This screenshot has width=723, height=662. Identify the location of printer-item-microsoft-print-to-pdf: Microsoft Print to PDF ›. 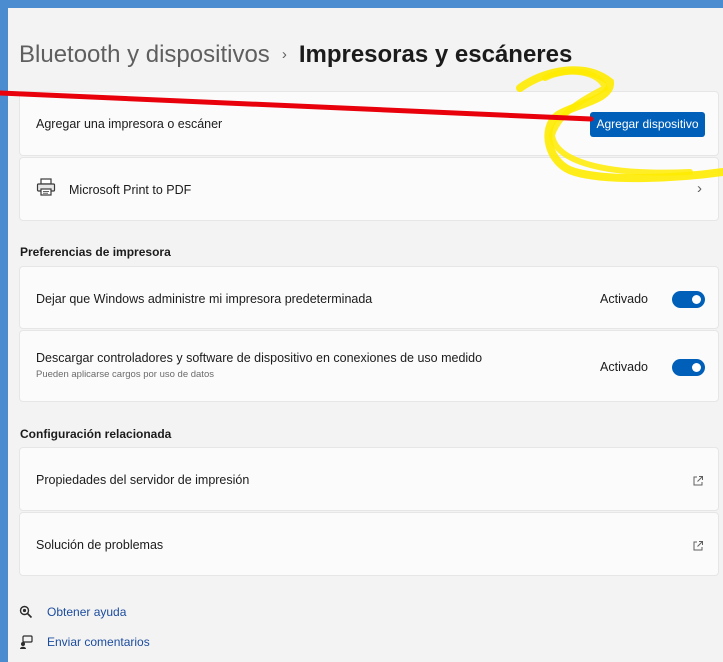
(369, 189).